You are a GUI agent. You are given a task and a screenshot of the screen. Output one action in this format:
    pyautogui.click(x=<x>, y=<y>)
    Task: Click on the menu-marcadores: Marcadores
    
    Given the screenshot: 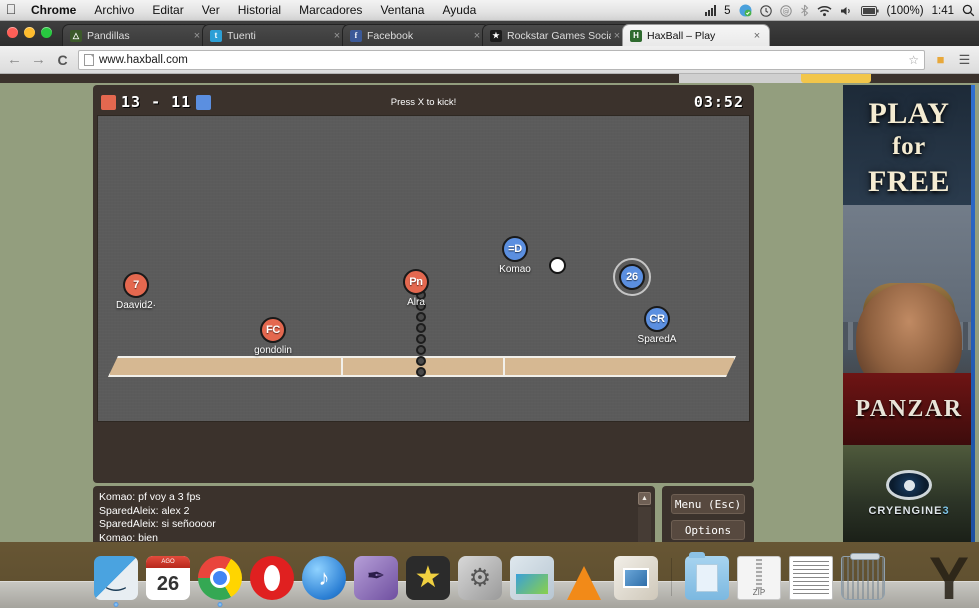 What is the action you would take?
    pyautogui.click(x=330, y=10)
    